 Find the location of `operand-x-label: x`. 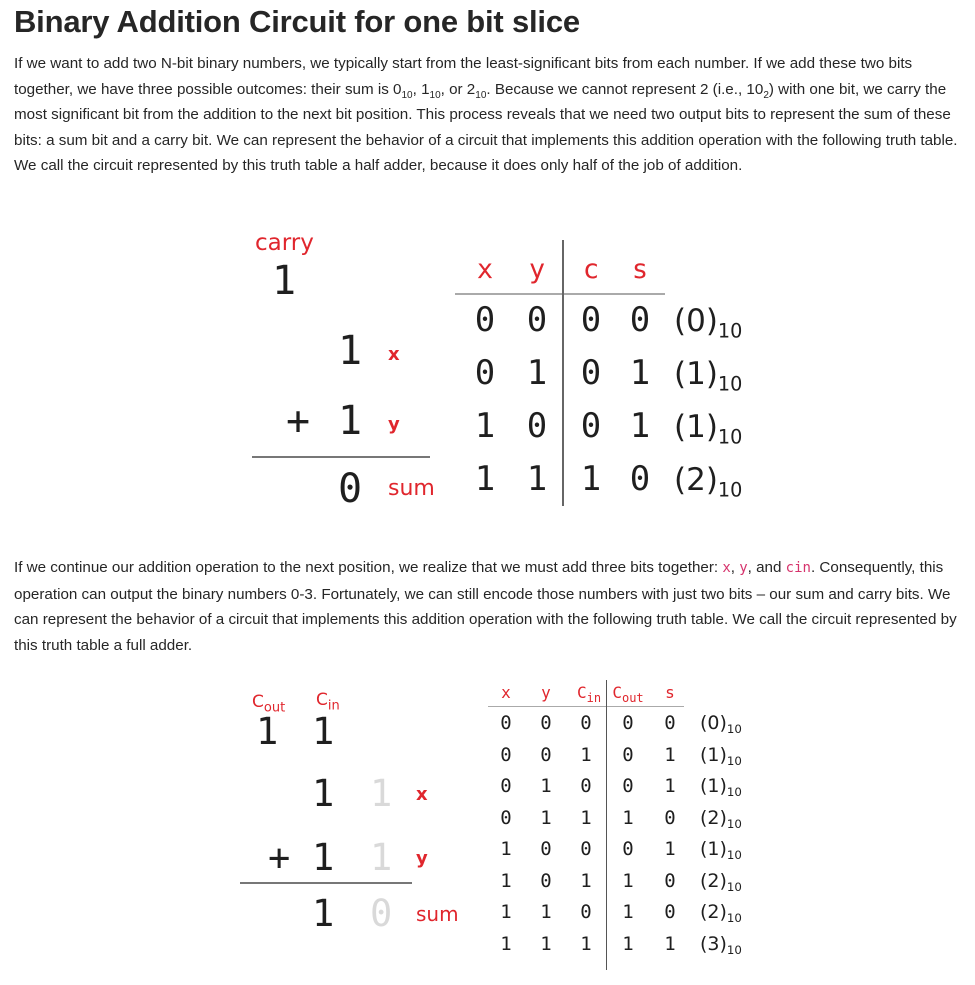

operand-x-label: x is located at coordinates (394, 354).